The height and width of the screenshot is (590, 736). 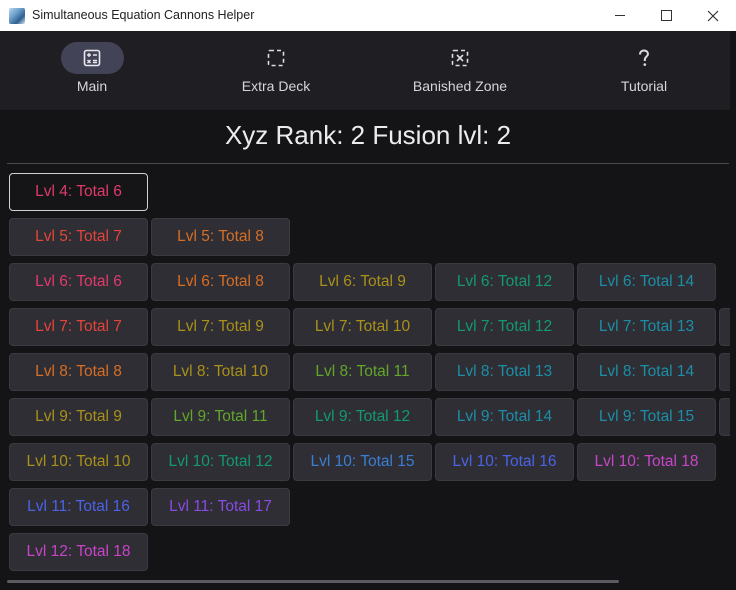 I want to click on navigation-bar: Main Extra Deck Banished Zone Tutorial, so click(x=368, y=70).